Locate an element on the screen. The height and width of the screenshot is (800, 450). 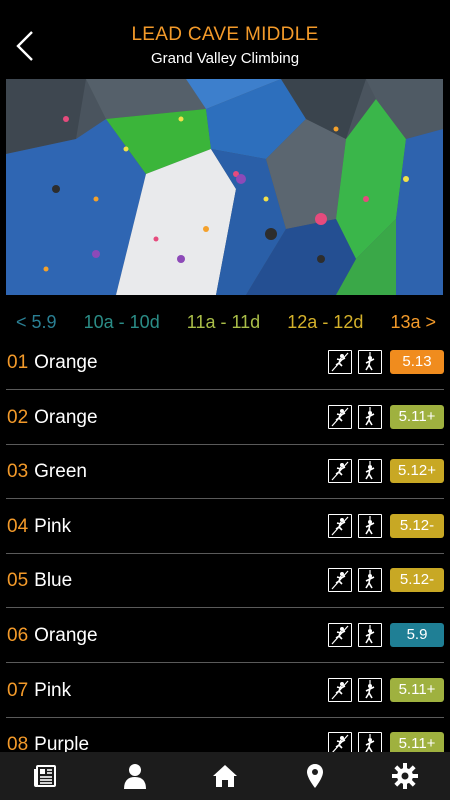
route-name: 02 Orange is located at coordinates (52, 418).